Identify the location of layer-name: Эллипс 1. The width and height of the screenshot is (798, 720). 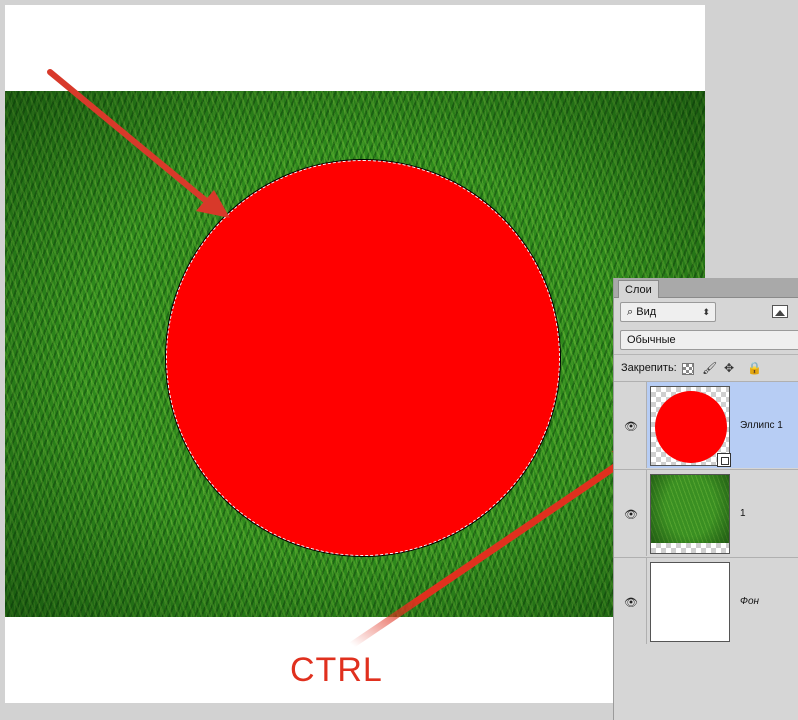
(761, 425).